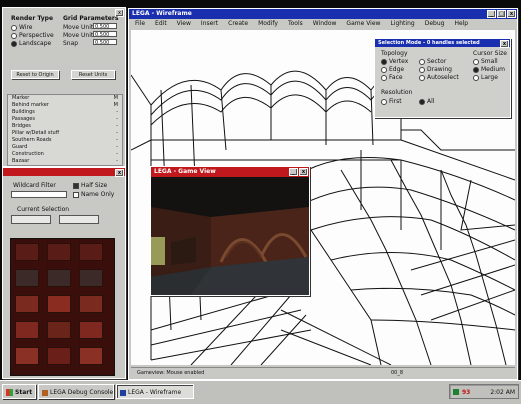 Image resolution: width=521 pixels, height=404 pixels. Describe the element at coordinates (161, 23) in the screenshot. I see `menu-edit: Edit` at that location.